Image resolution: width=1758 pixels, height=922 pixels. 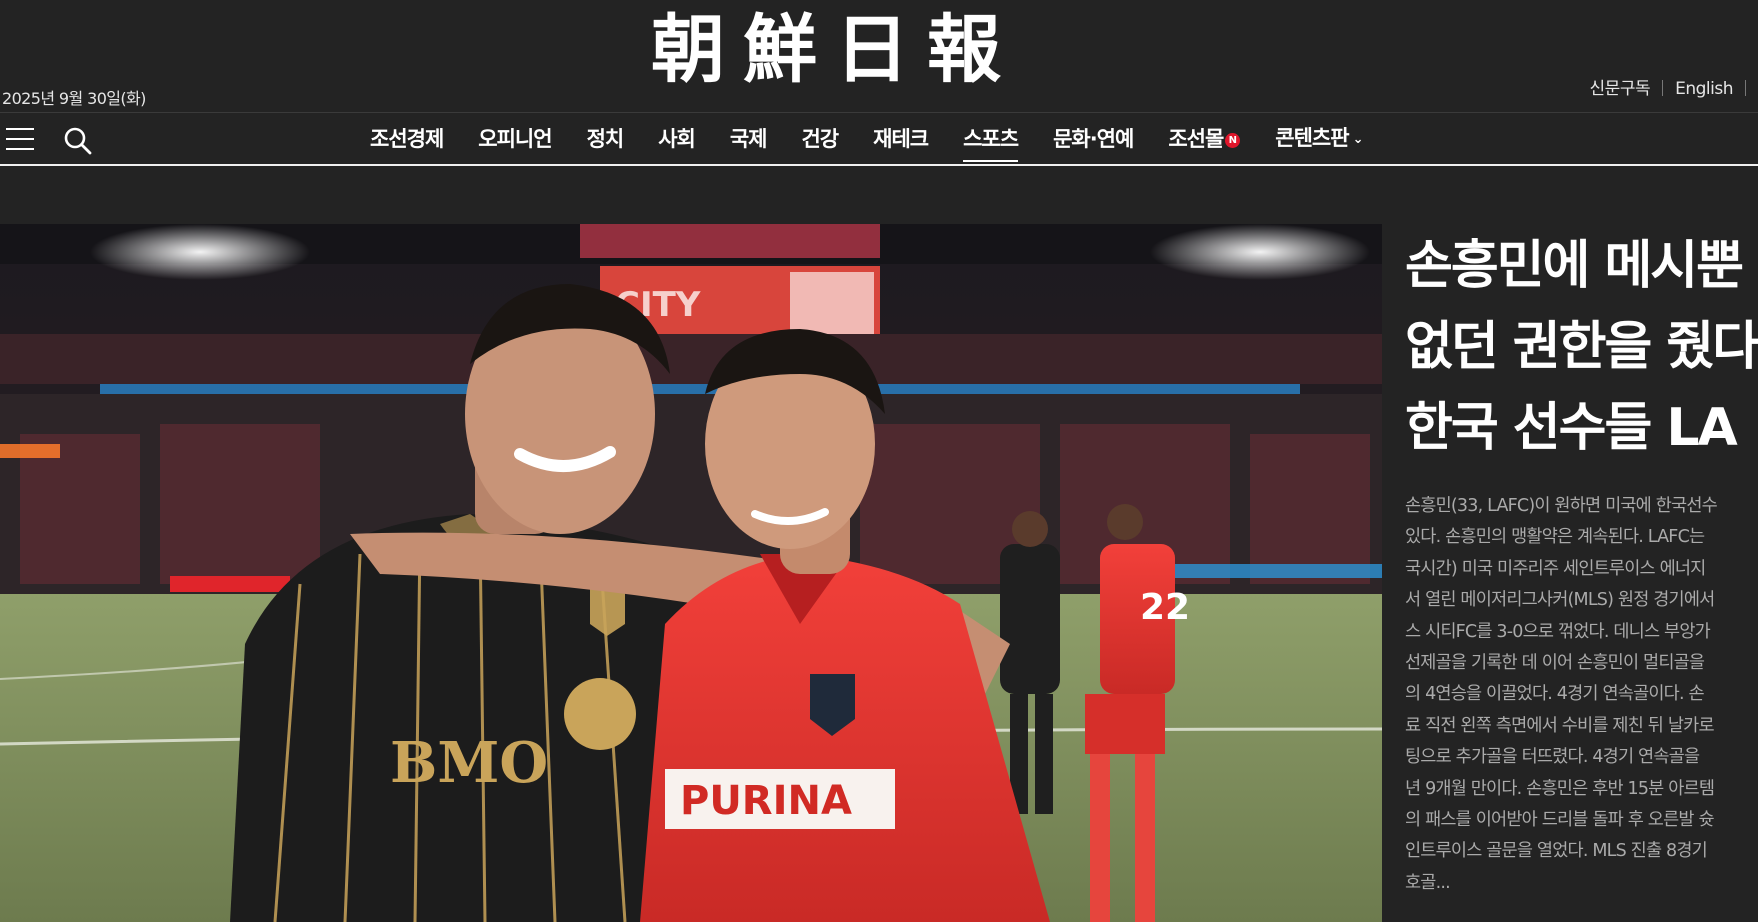 I want to click on utility-links: 신문구독 English, so click(x=1674, y=86).